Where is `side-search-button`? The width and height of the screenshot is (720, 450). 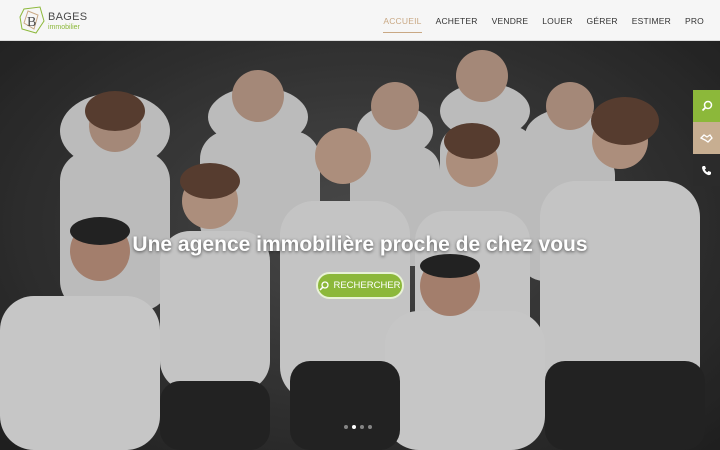
side-search-button is located at coordinates (706, 106).